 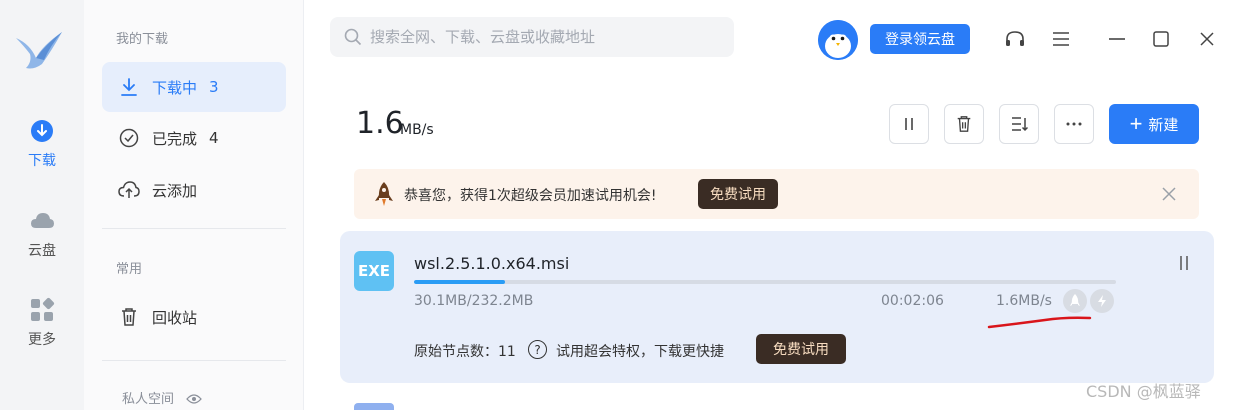 What do you see at coordinates (765, 282) in the screenshot?
I see `task-progress-bar` at bounding box center [765, 282].